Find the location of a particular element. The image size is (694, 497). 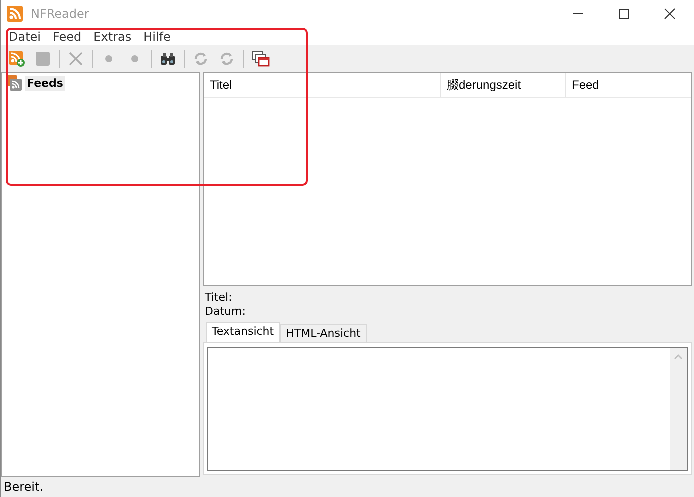

tab: Textansicht is located at coordinates (243, 332).